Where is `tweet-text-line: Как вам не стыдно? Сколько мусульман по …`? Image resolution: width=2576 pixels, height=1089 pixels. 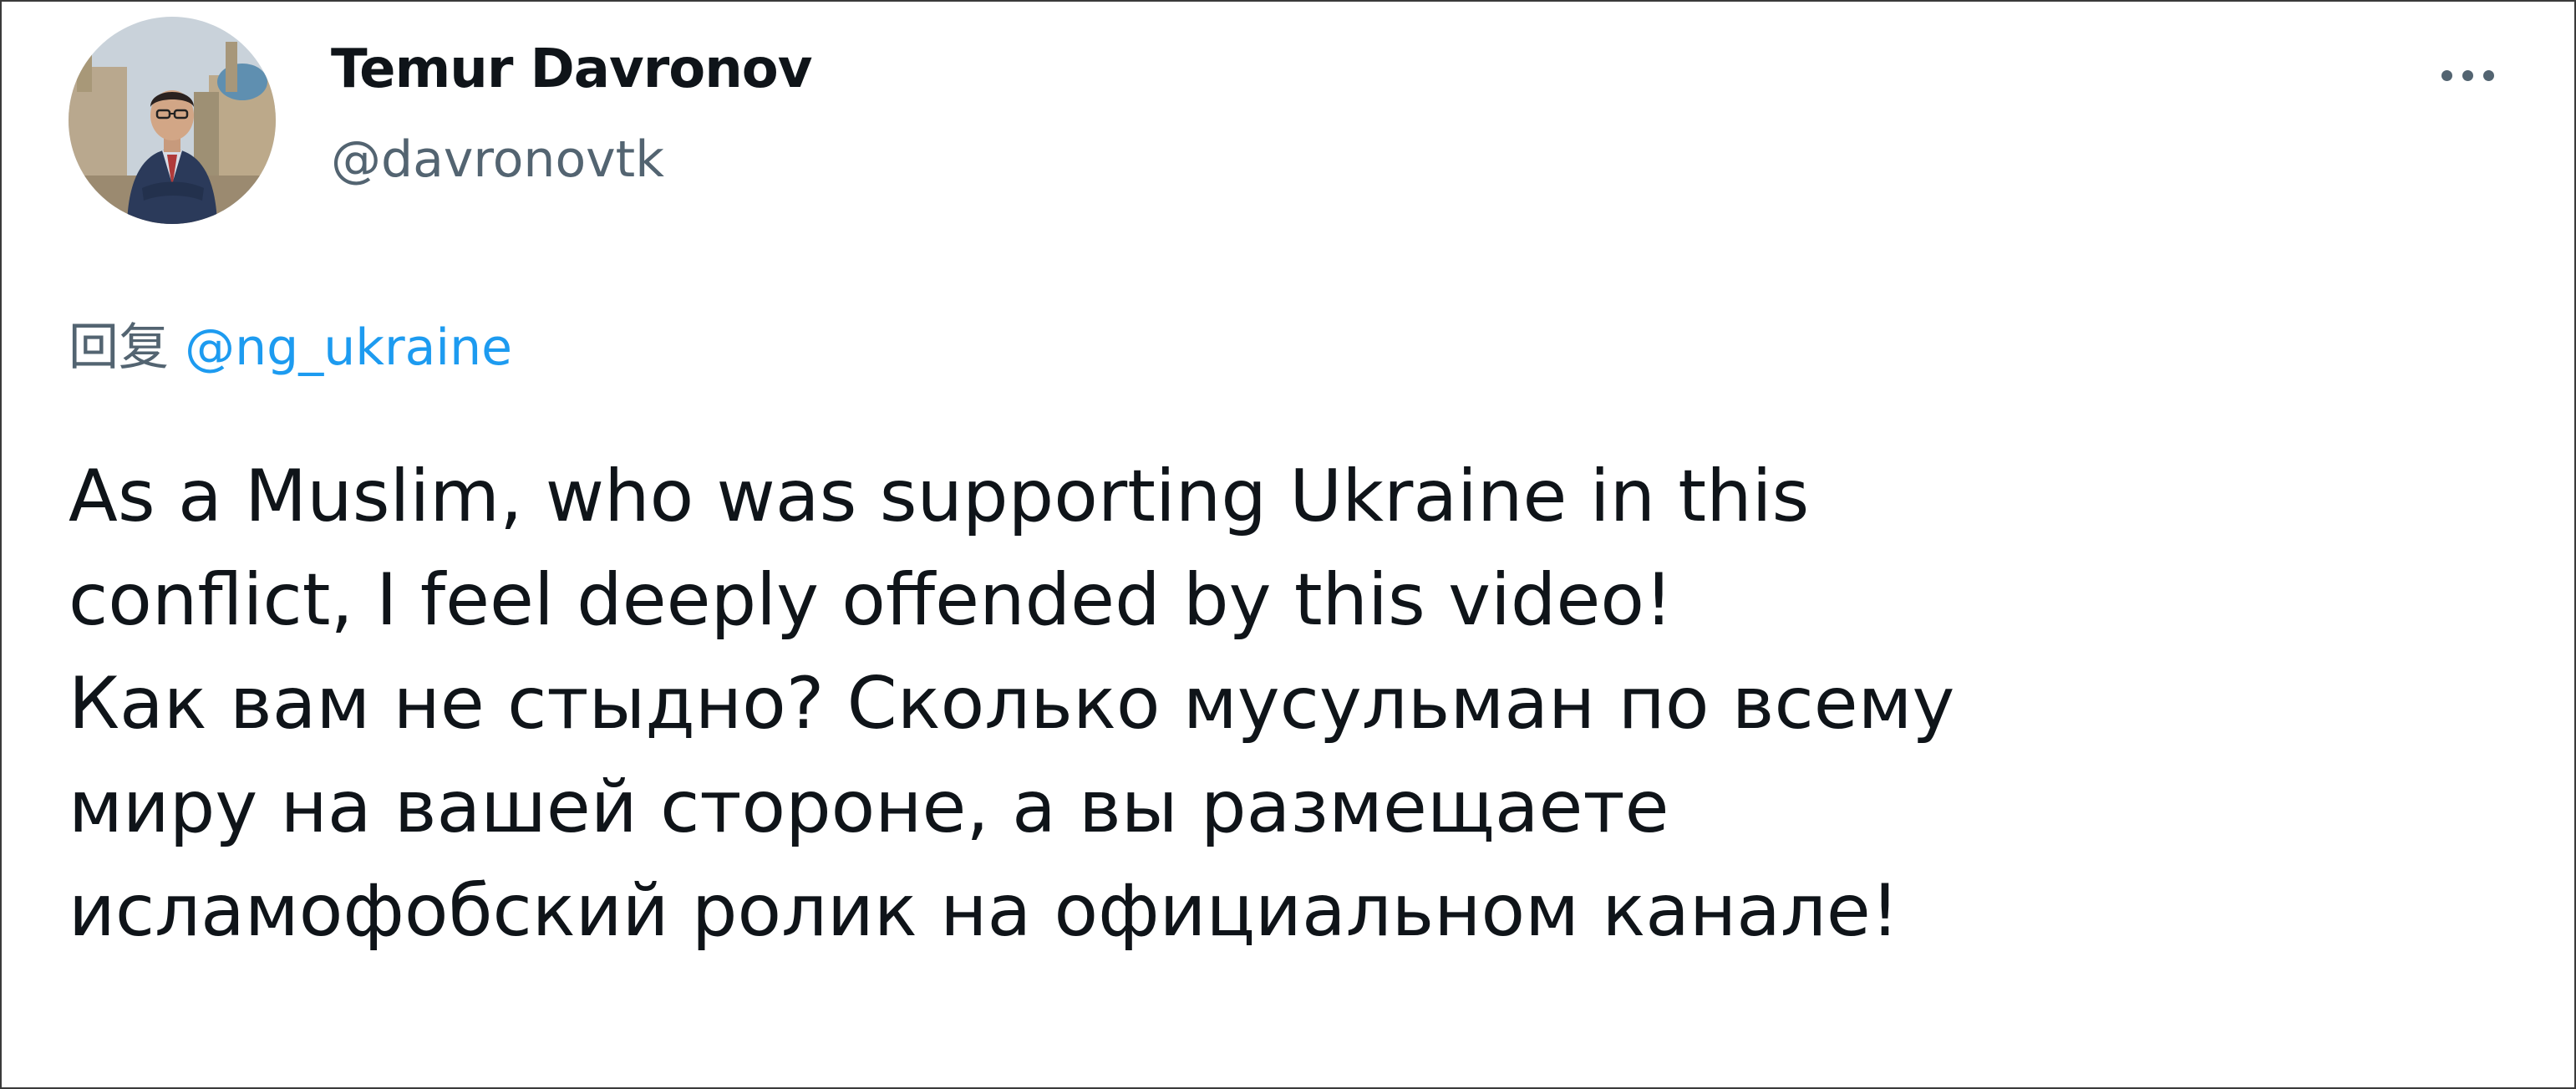 tweet-text-line: Как вам не стыдно? Сколько мусульман по … is located at coordinates (1012, 704).